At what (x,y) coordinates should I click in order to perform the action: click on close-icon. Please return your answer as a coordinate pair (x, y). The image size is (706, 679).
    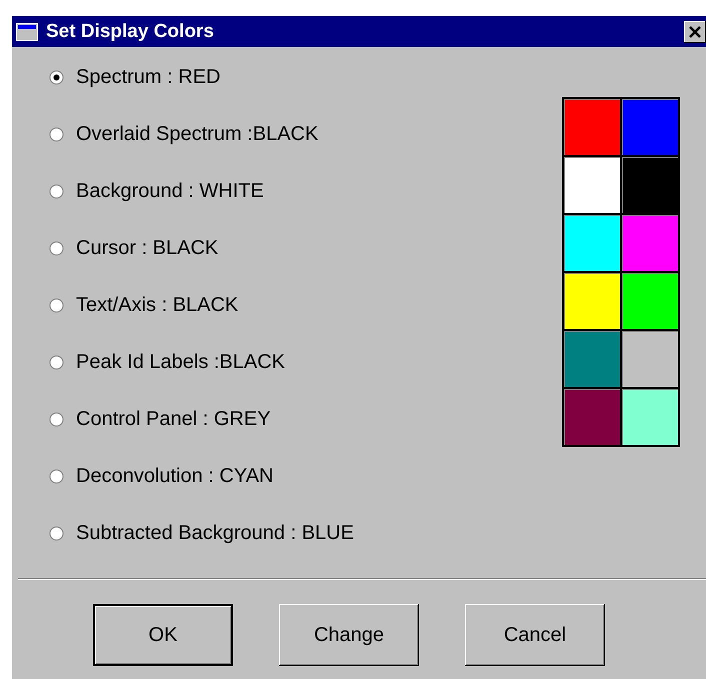
    Looking at the image, I should click on (695, 31).